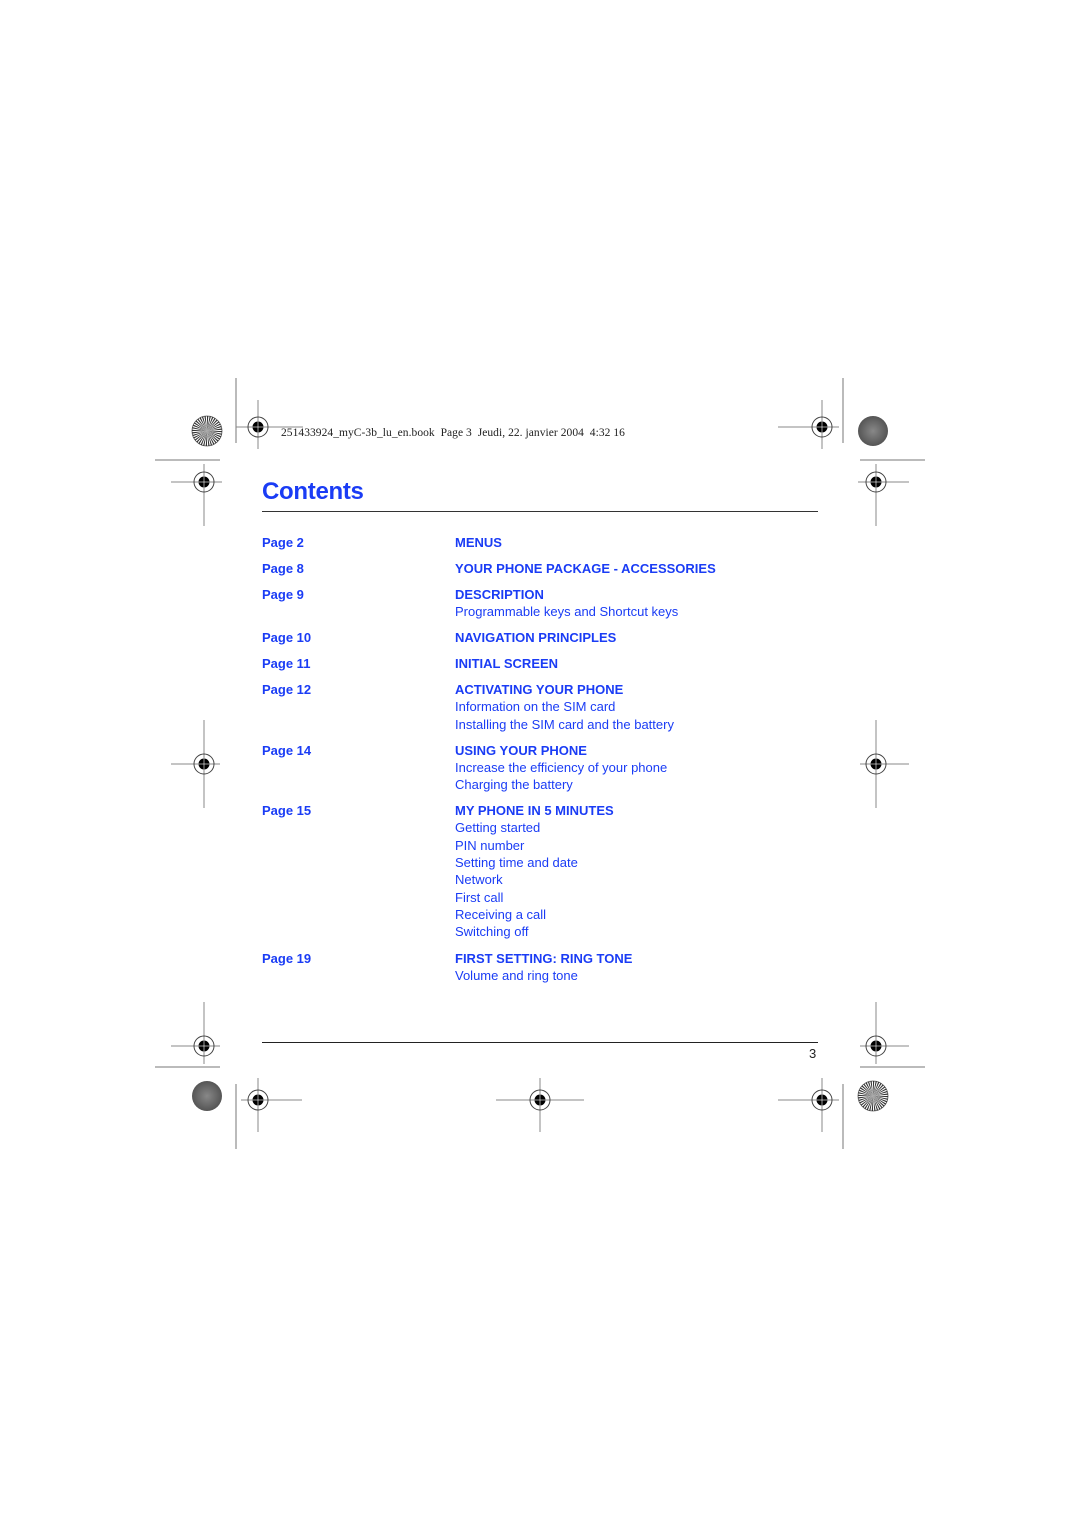 This screenshot has width=1080, height=1528. Describe the element at coordinates (638, 827) in the screenshot. I see `toc-subsection: Getting started` at that location.